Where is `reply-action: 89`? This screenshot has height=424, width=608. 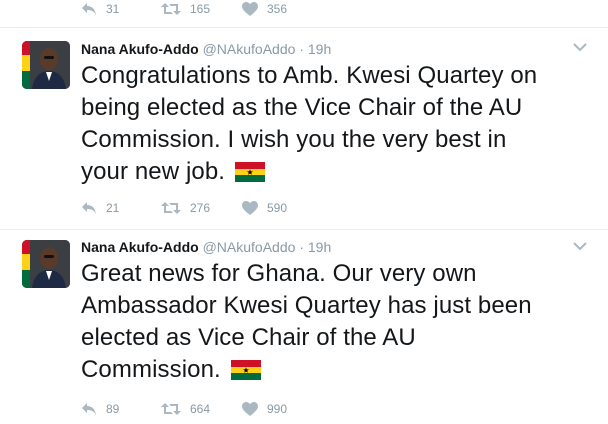 reply-action: 89 is located at coordinates (100, 409).